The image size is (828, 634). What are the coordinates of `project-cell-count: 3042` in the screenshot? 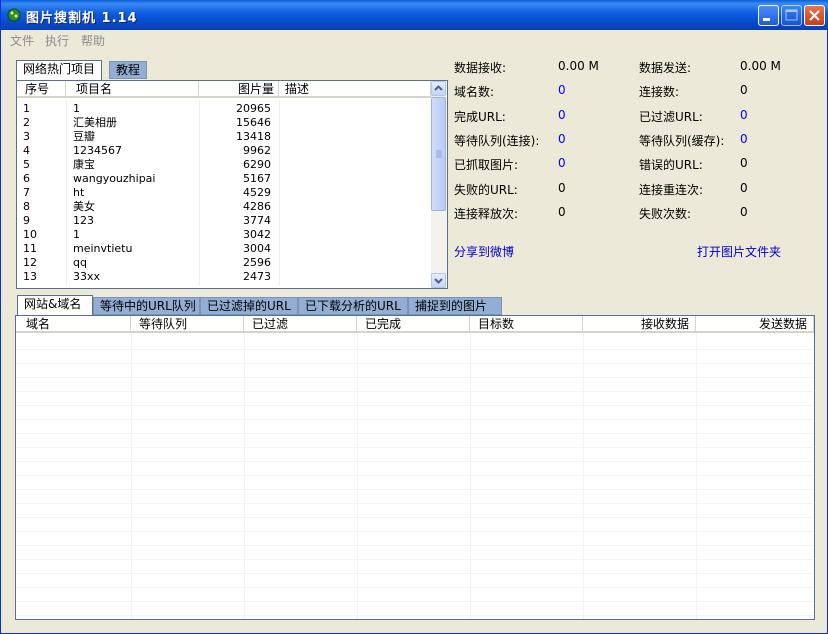 It's located at (257, 234).